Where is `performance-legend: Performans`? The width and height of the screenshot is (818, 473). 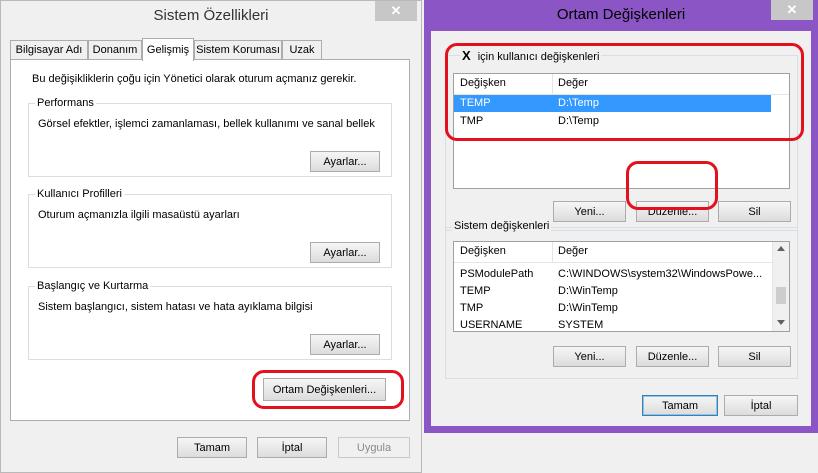 performance-legend: Performans is located at coordinates (65, 103).